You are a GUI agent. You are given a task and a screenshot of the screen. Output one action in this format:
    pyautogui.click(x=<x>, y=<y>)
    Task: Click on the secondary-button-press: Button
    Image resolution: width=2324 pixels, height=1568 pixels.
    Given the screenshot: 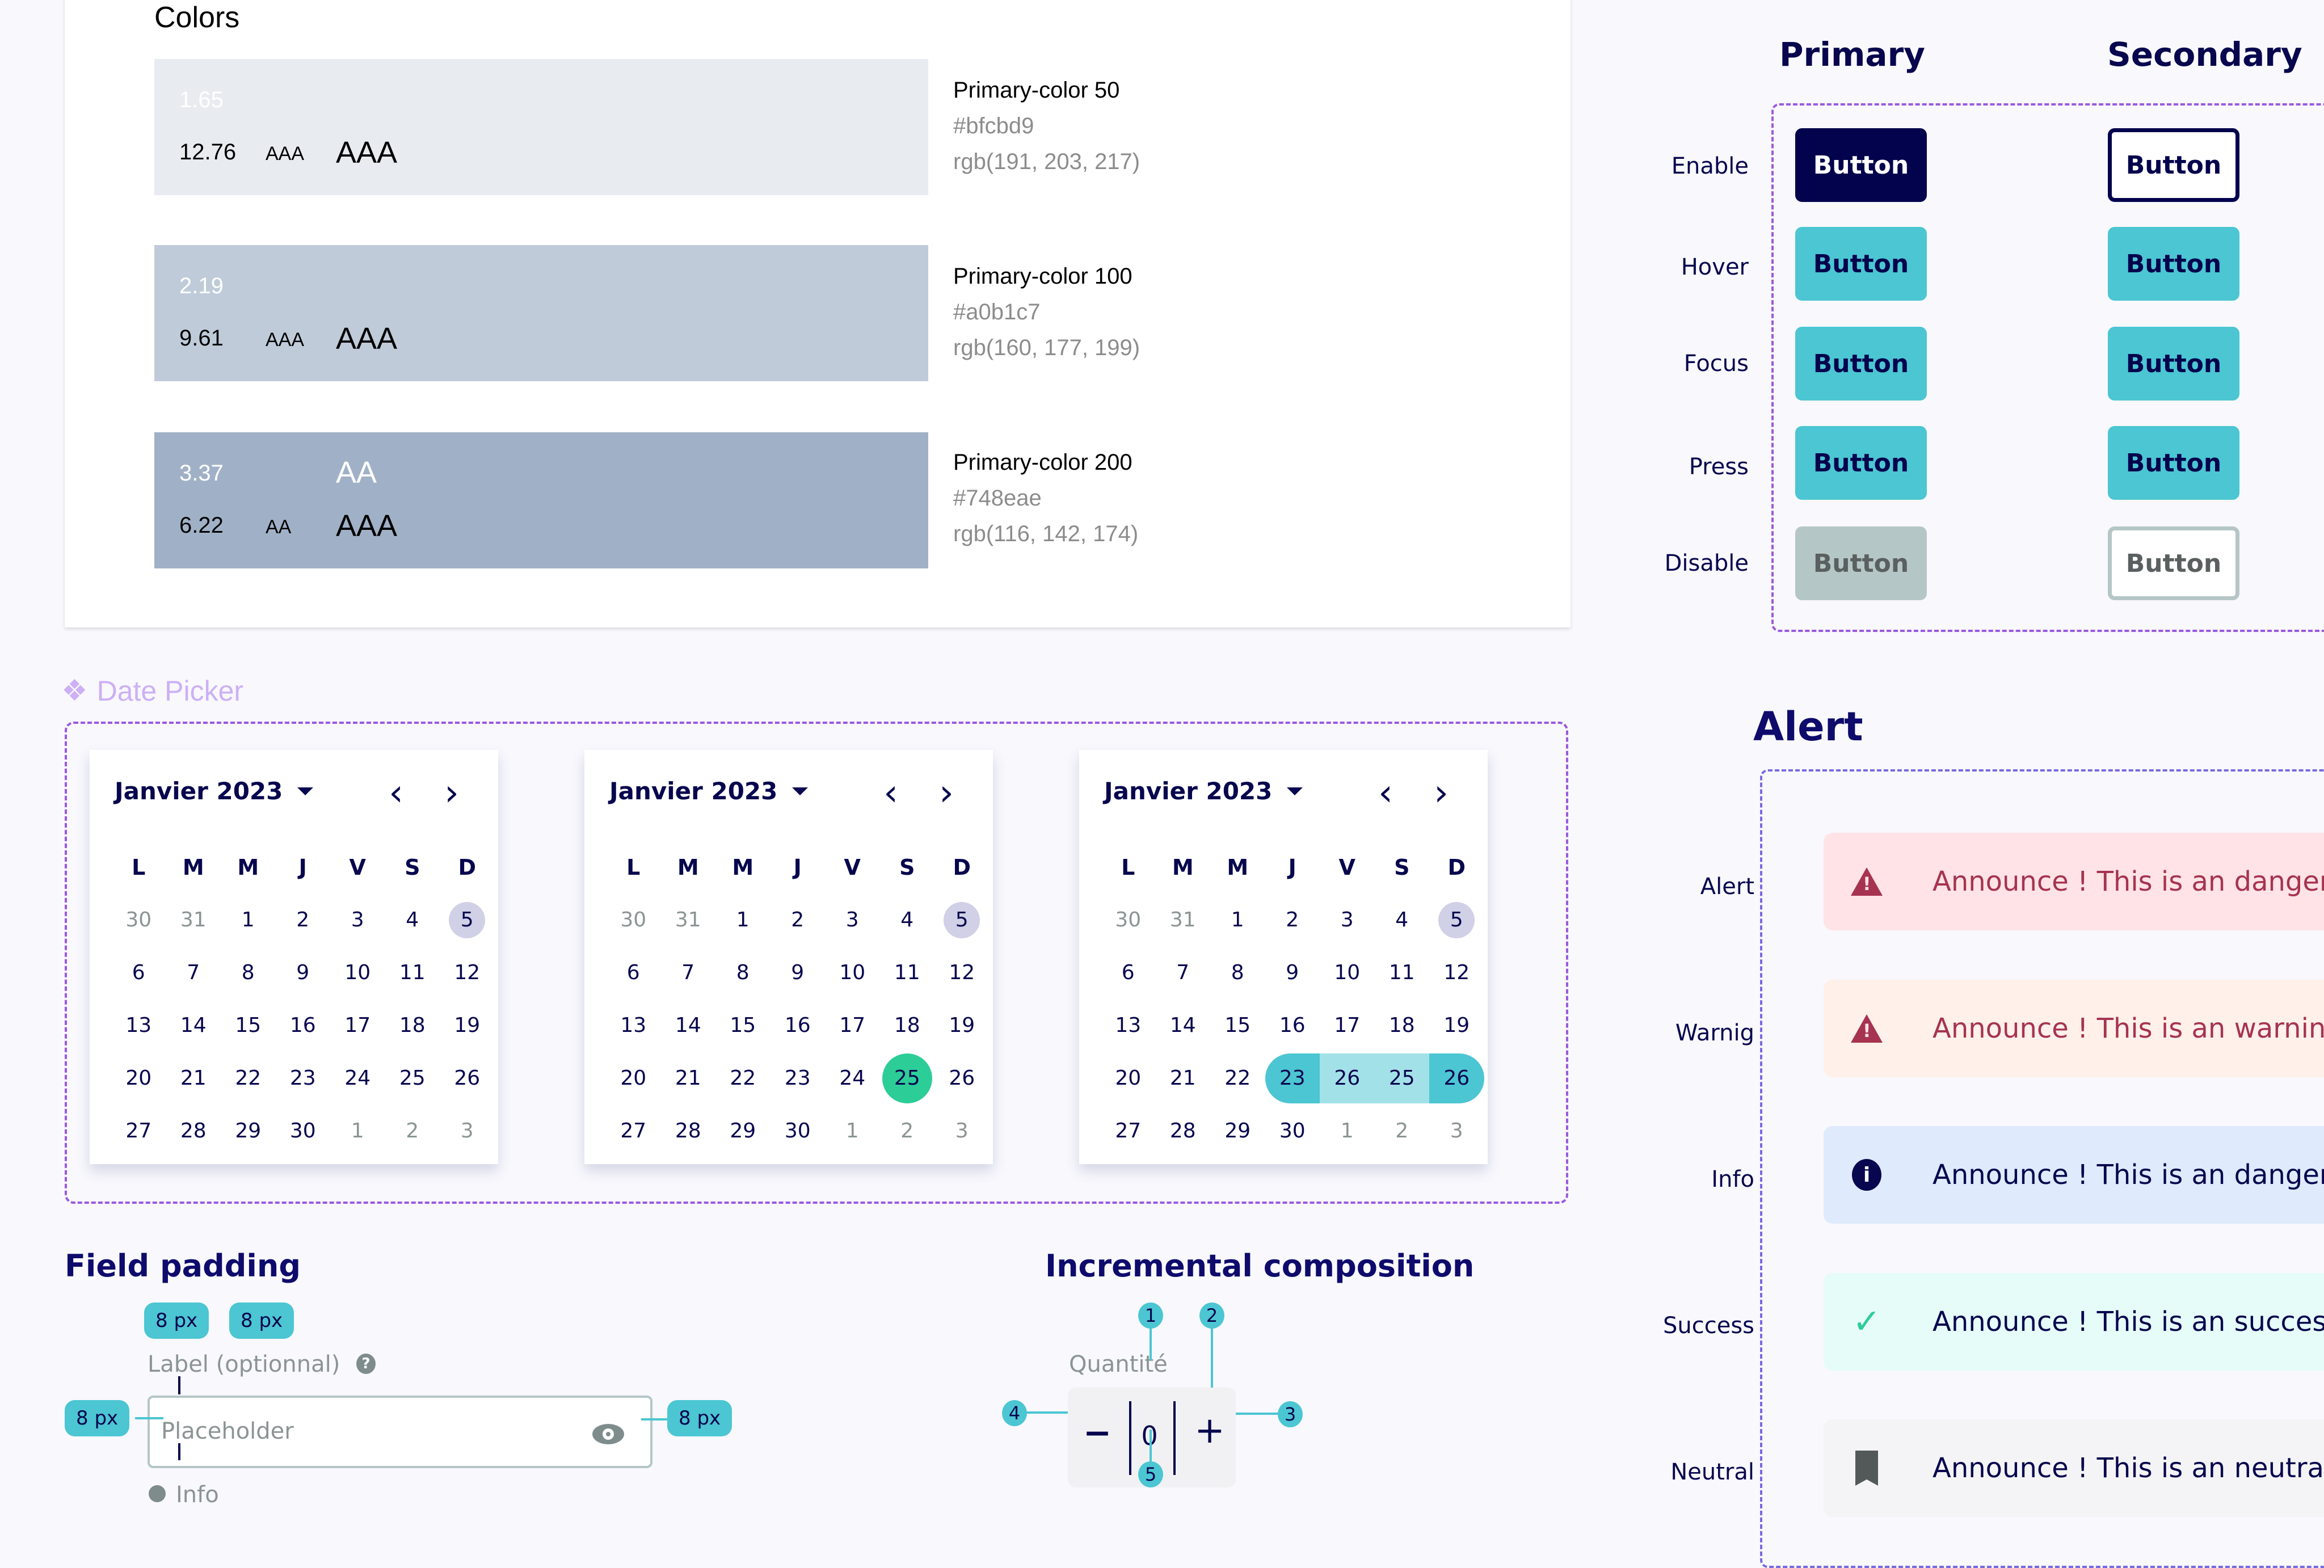 What is the action you would take?
    pyautogui.click(x=2173, y=463)
    